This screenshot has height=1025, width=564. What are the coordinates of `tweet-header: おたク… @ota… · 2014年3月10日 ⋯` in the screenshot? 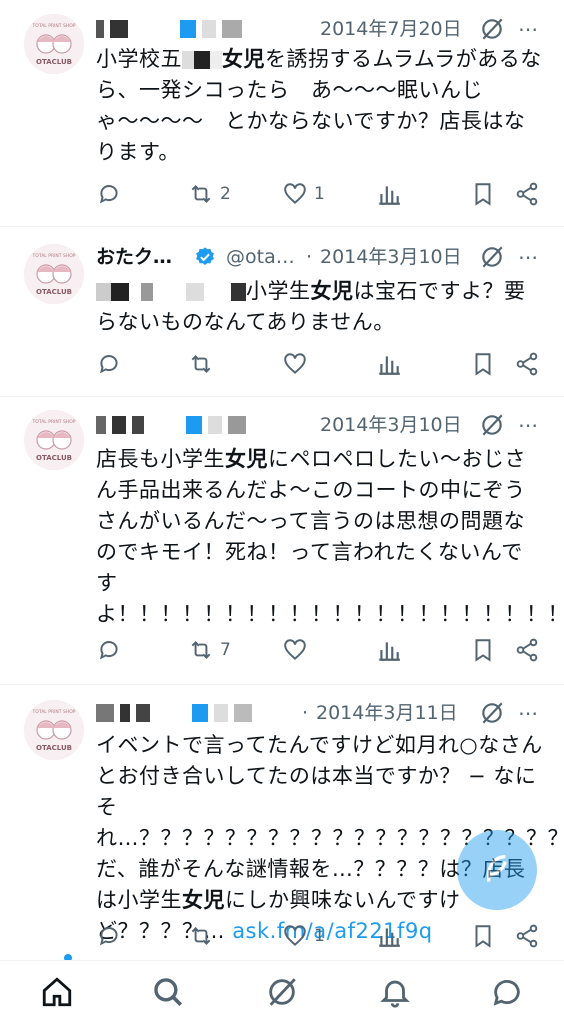 It's located at (321, 257).